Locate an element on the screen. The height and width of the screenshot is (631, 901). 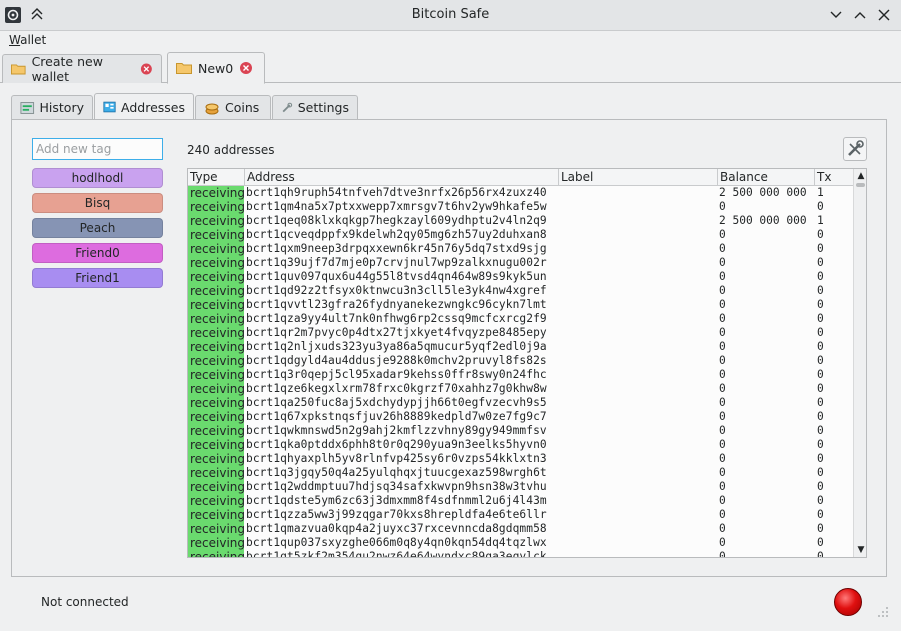
tab-history: History is located at coordinates (52, 107).